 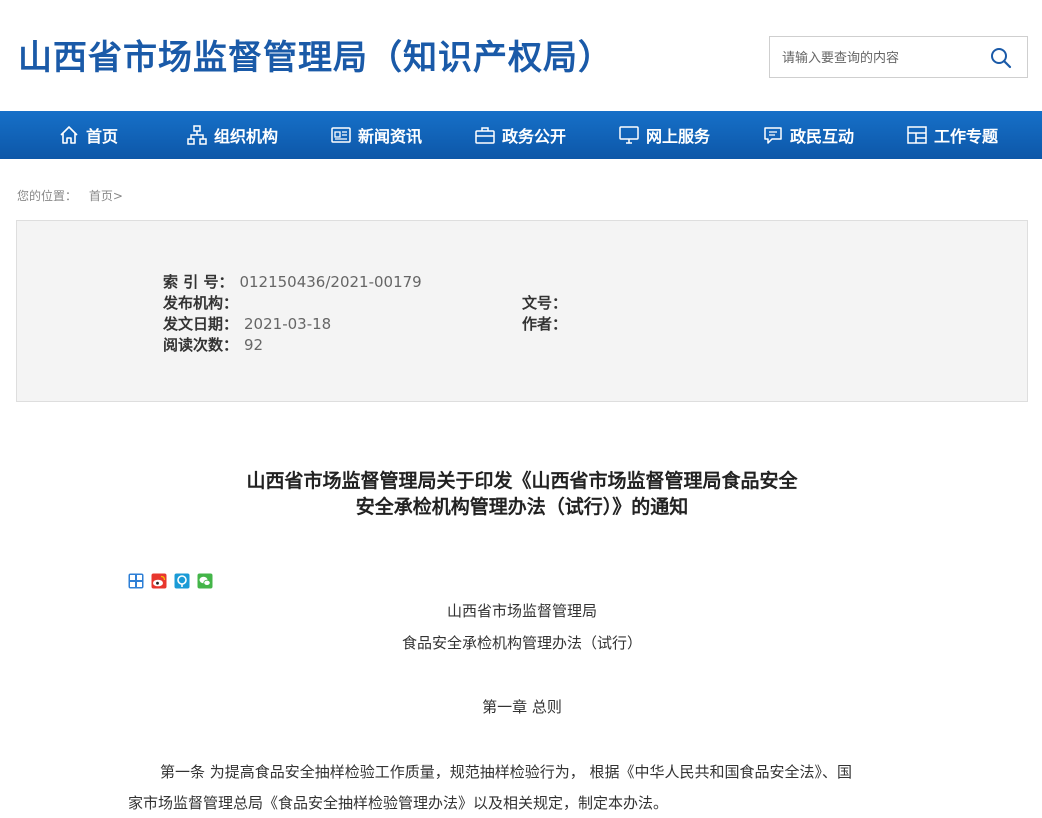 I want to click on search-icon, so click(x=1001, y=58).